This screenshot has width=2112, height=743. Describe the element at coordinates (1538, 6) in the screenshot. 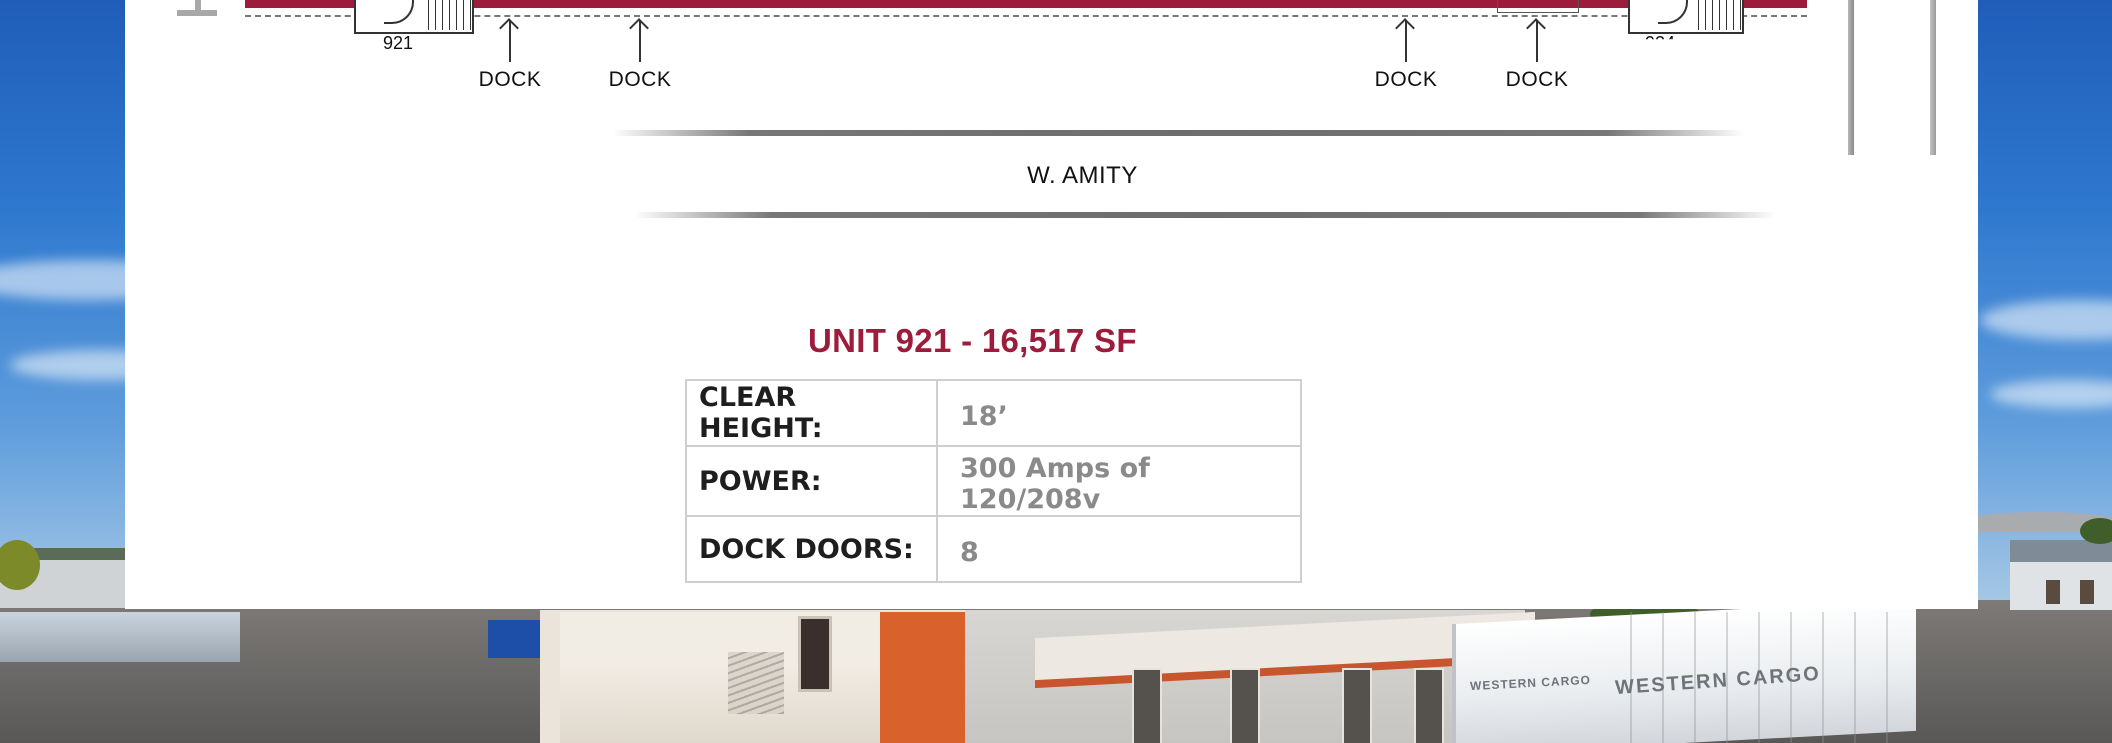

I see `plan-fixture` at that location.